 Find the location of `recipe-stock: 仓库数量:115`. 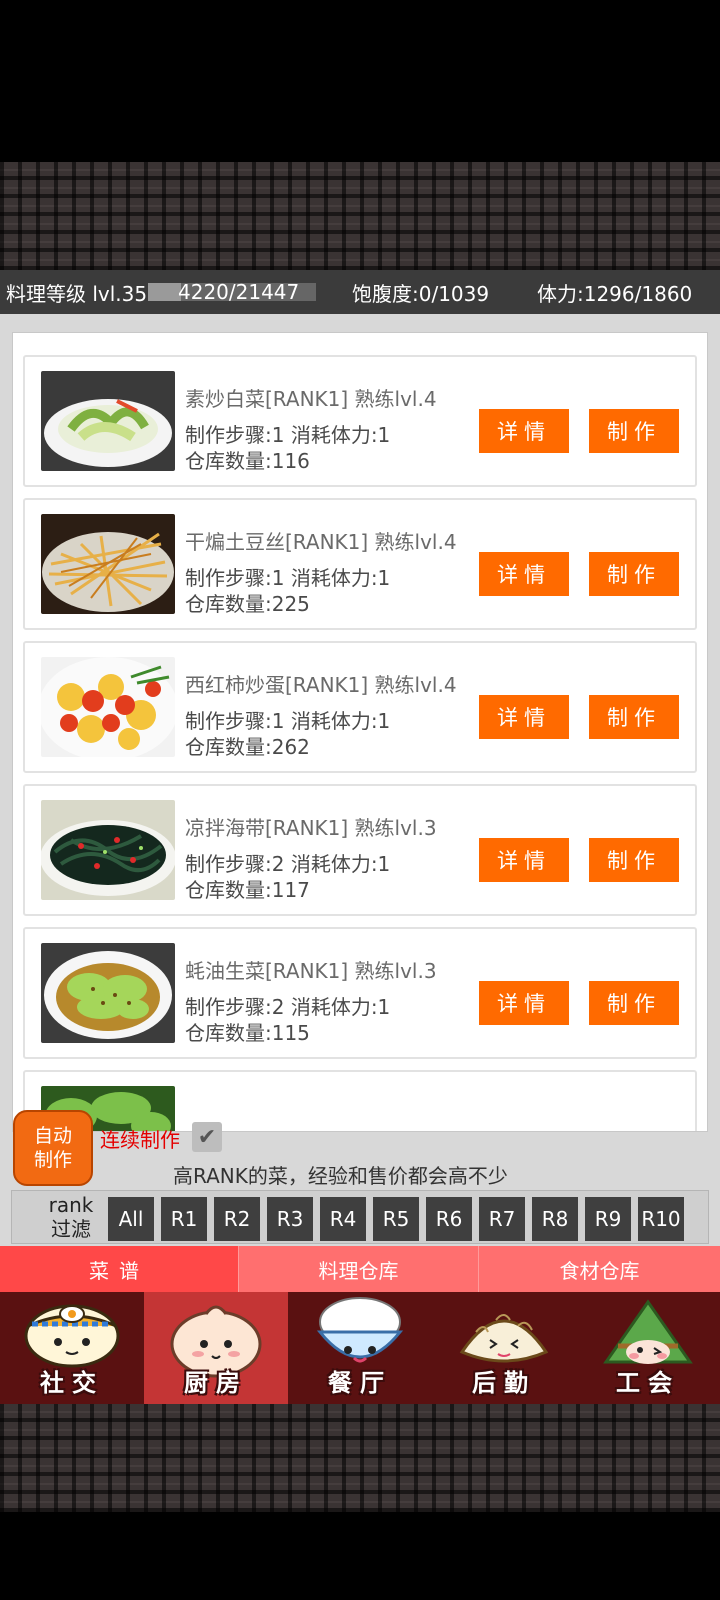

recipe-stock: 仓库数量:115 is located at coordinates (247, 1033).